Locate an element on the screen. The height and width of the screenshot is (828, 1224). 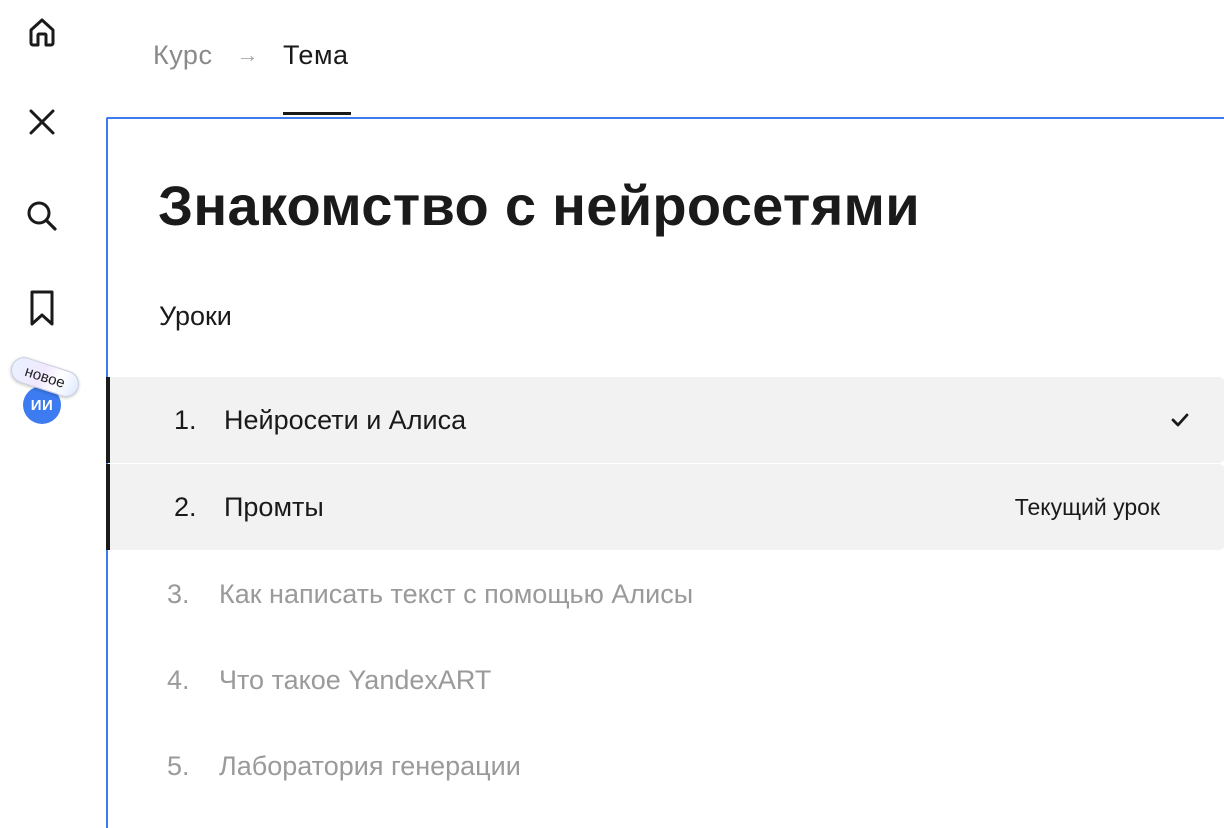
search-icon is located at coordinates (42, 216).